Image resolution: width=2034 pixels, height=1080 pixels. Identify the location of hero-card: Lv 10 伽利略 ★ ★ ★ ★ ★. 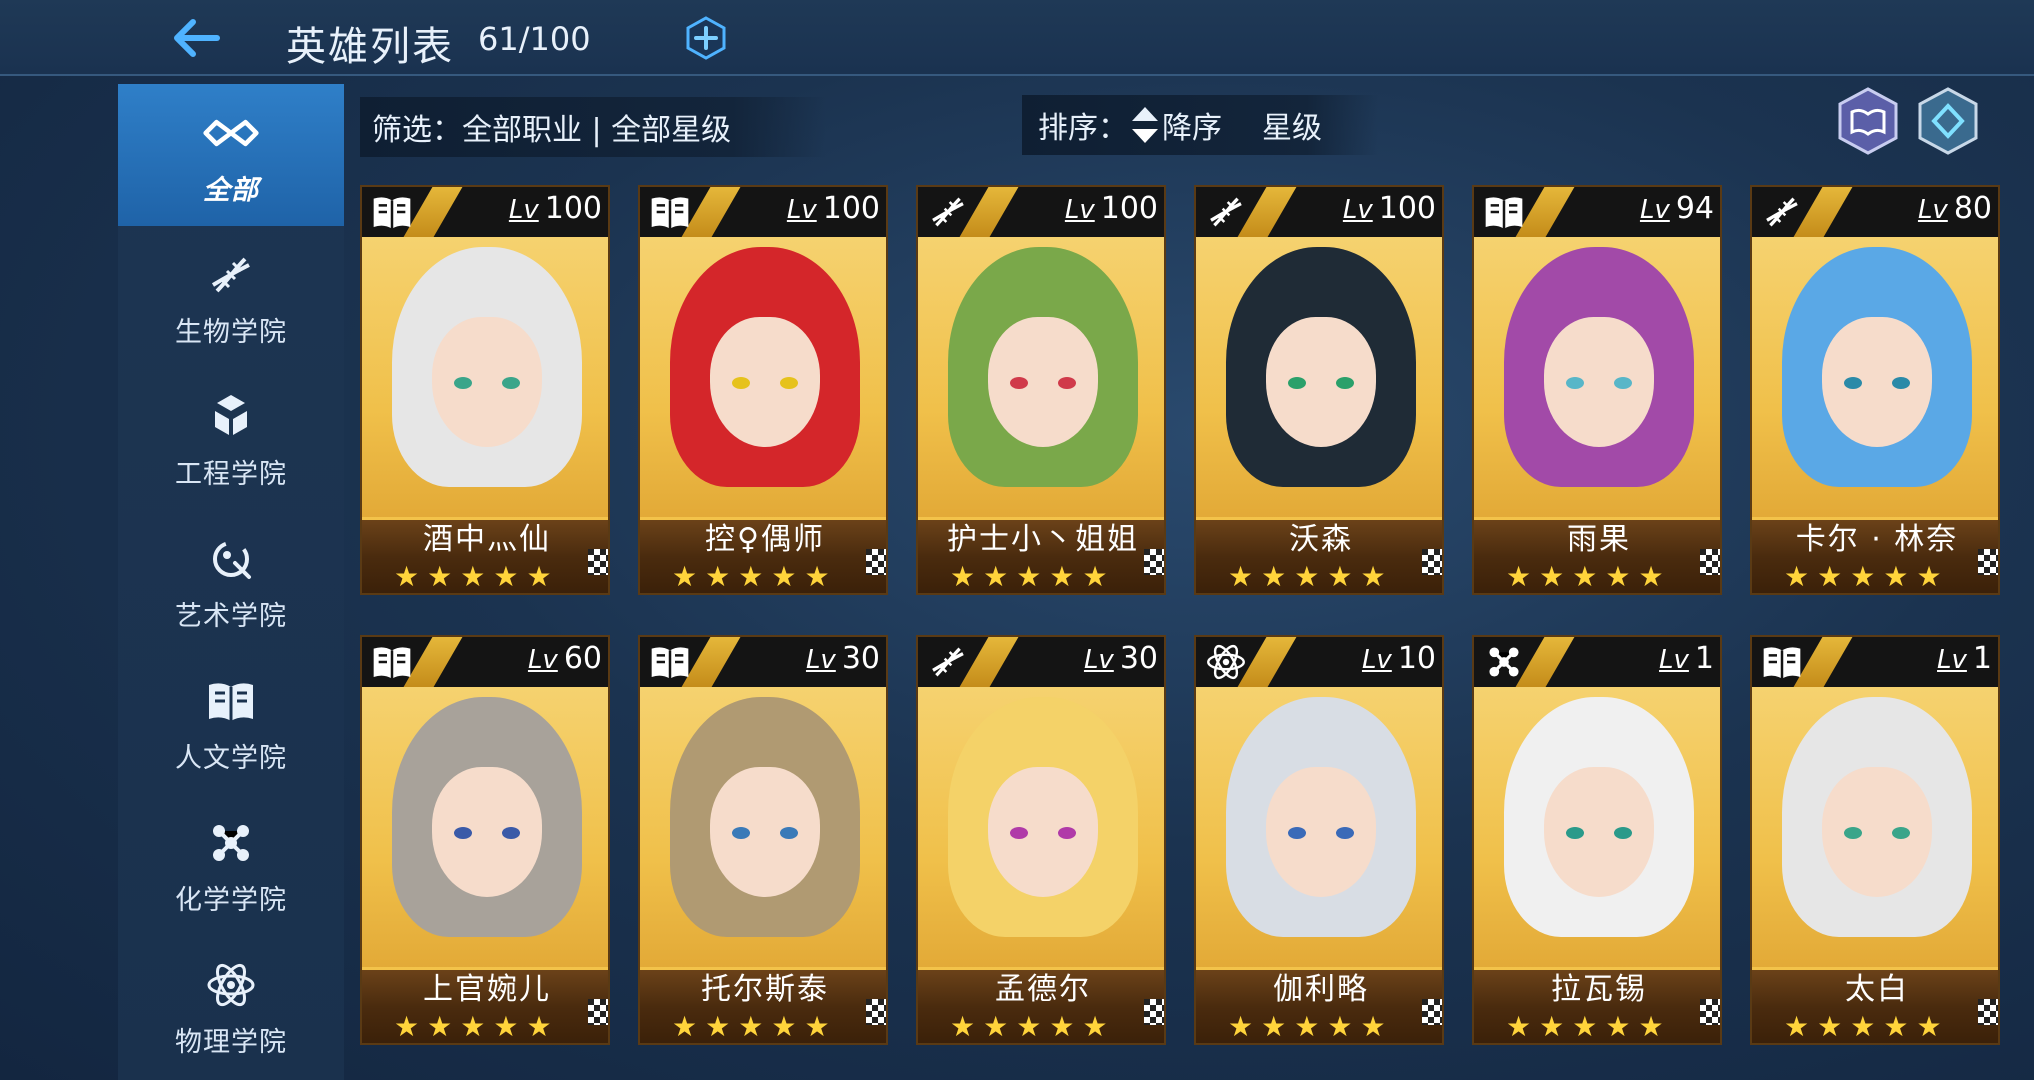
(1319, 840).